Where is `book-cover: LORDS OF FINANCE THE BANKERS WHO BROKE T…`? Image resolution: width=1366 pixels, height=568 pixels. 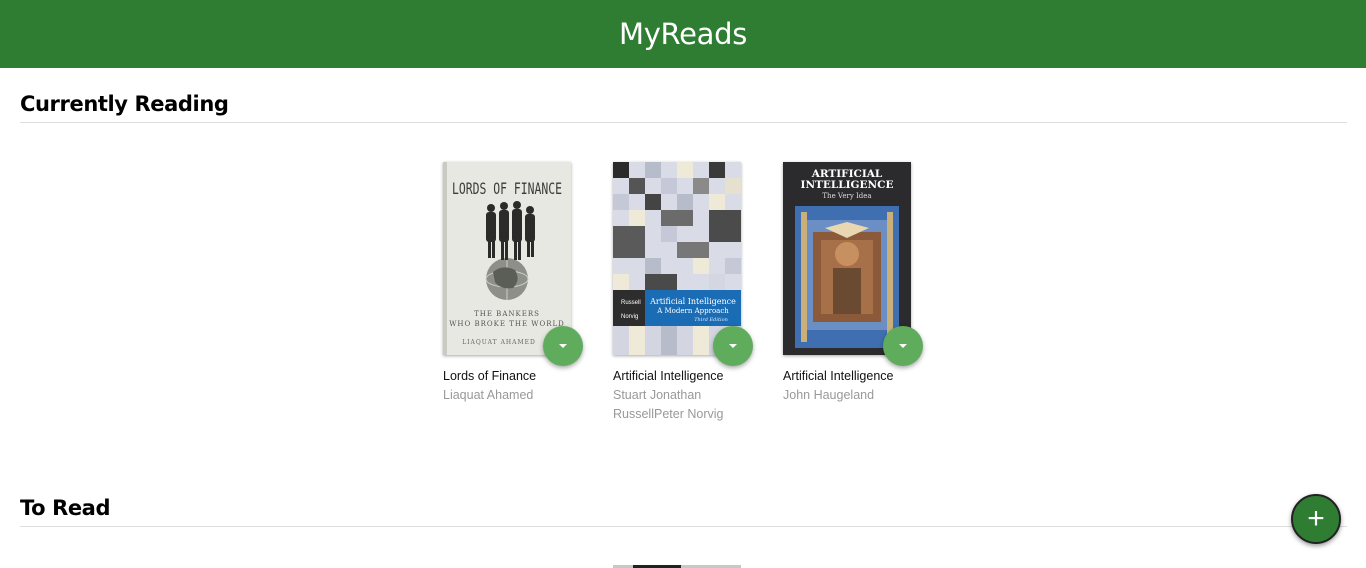 book-cover: LORDS OF FINANCE THE BANKERS WHO BROKE T… is located at coordinates (507, 258).